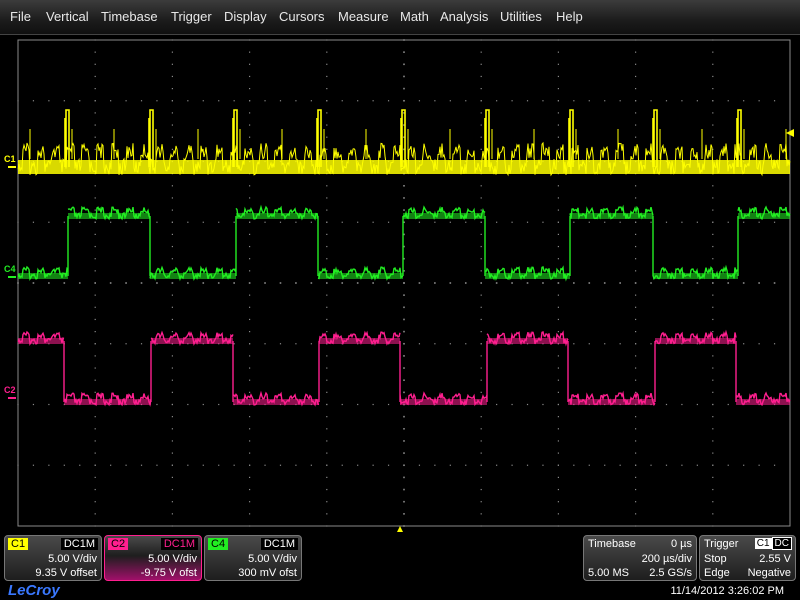  What do you see at coordinates (666, 559) in the screenshot?
I see `timebase-tdiv: 200 µs/div` at bounding box center [666, 559].